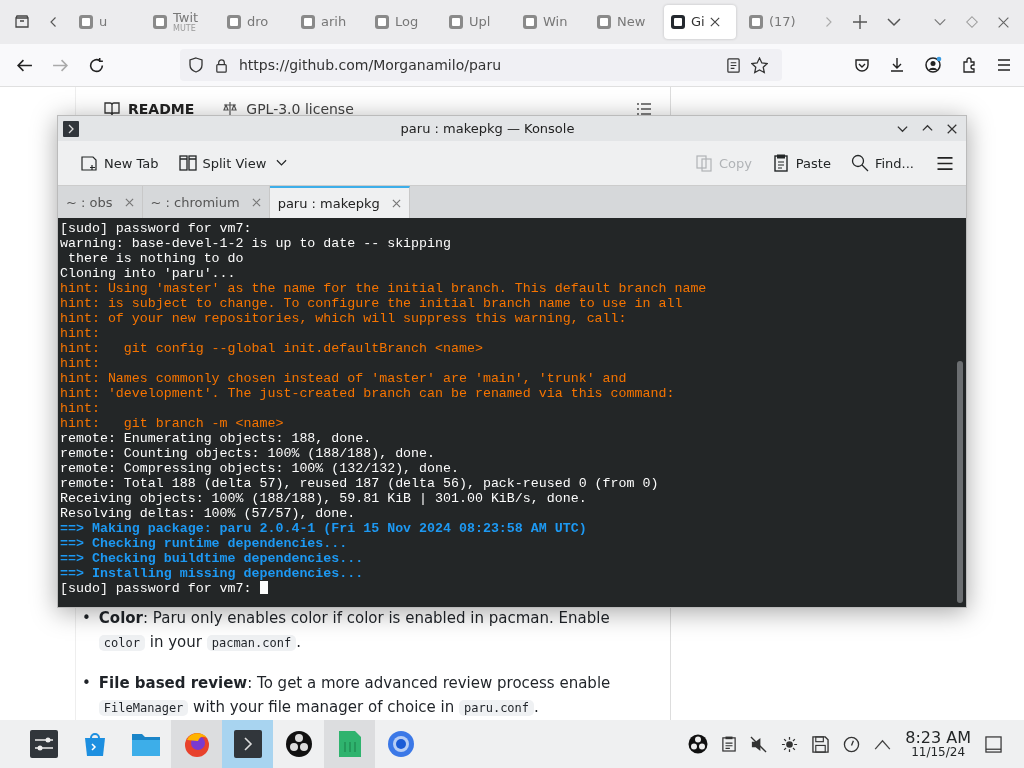 The width and height of the screenshot is (1024, 768). Describe the element at coordinates (993, 744) in the screenshot. I see `show-desktop-icon` at that location.